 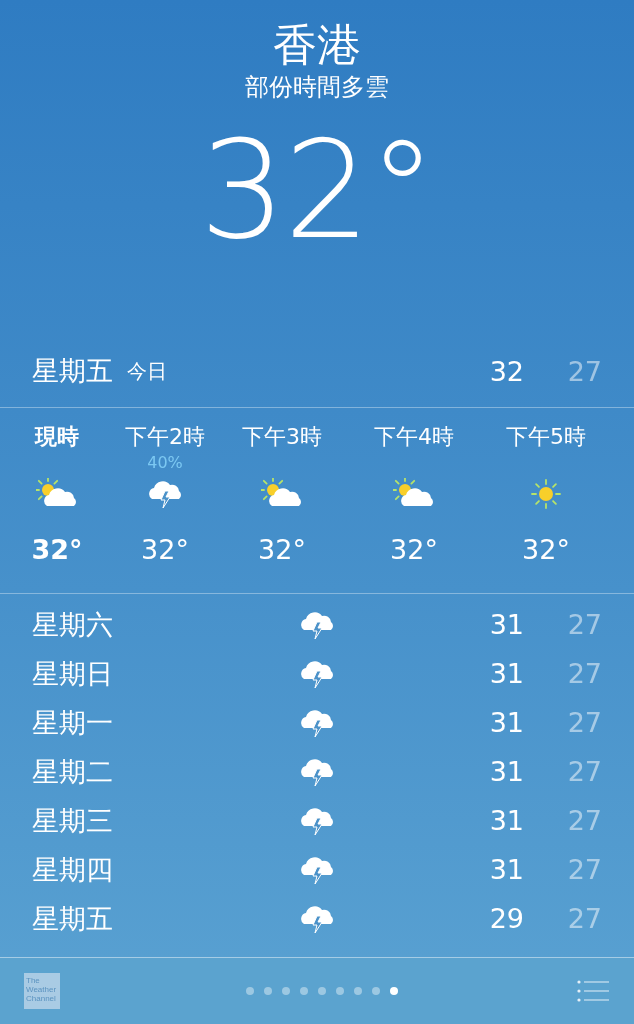 I want to click on day-name: 星期三, so click(x=73, y=820).